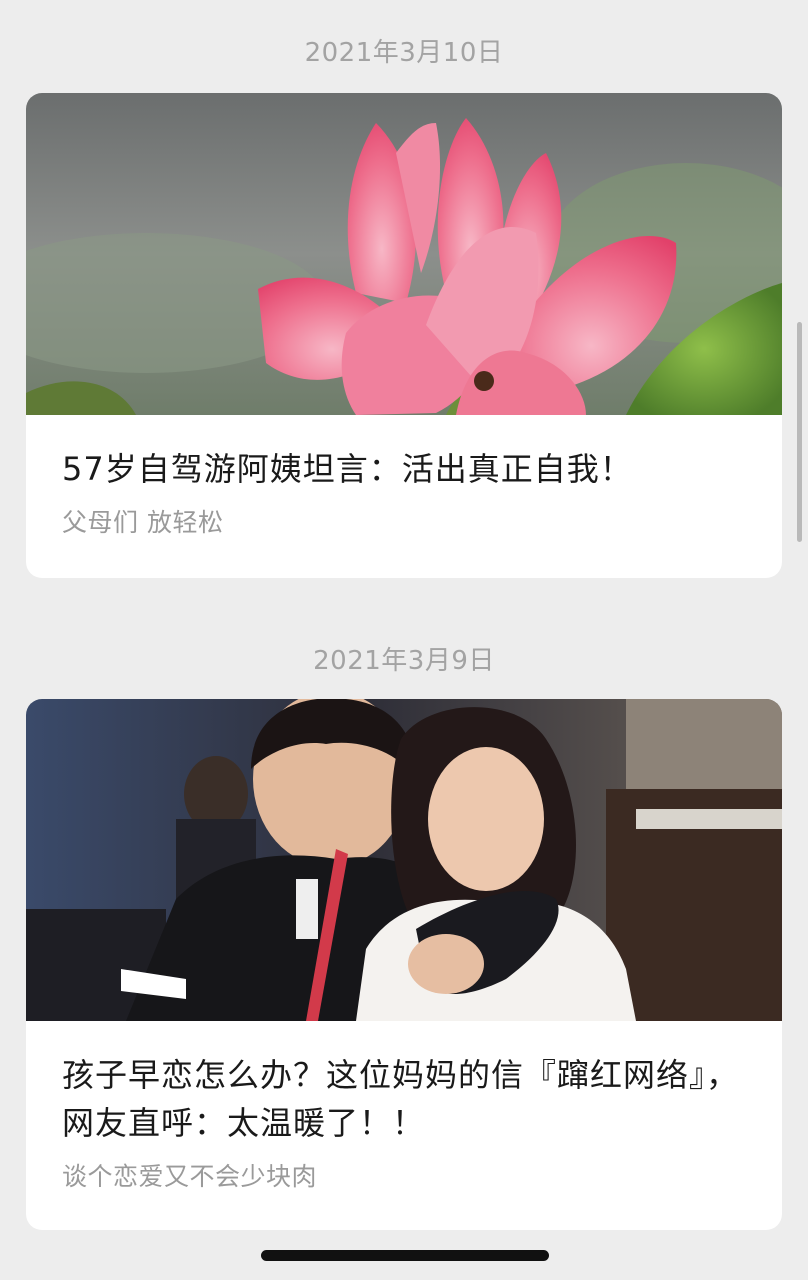 This screenshot has width=808, height=1280. Describe the element at coordinates (799, 432) in the screenshot. I see `scrollbar` at that location.